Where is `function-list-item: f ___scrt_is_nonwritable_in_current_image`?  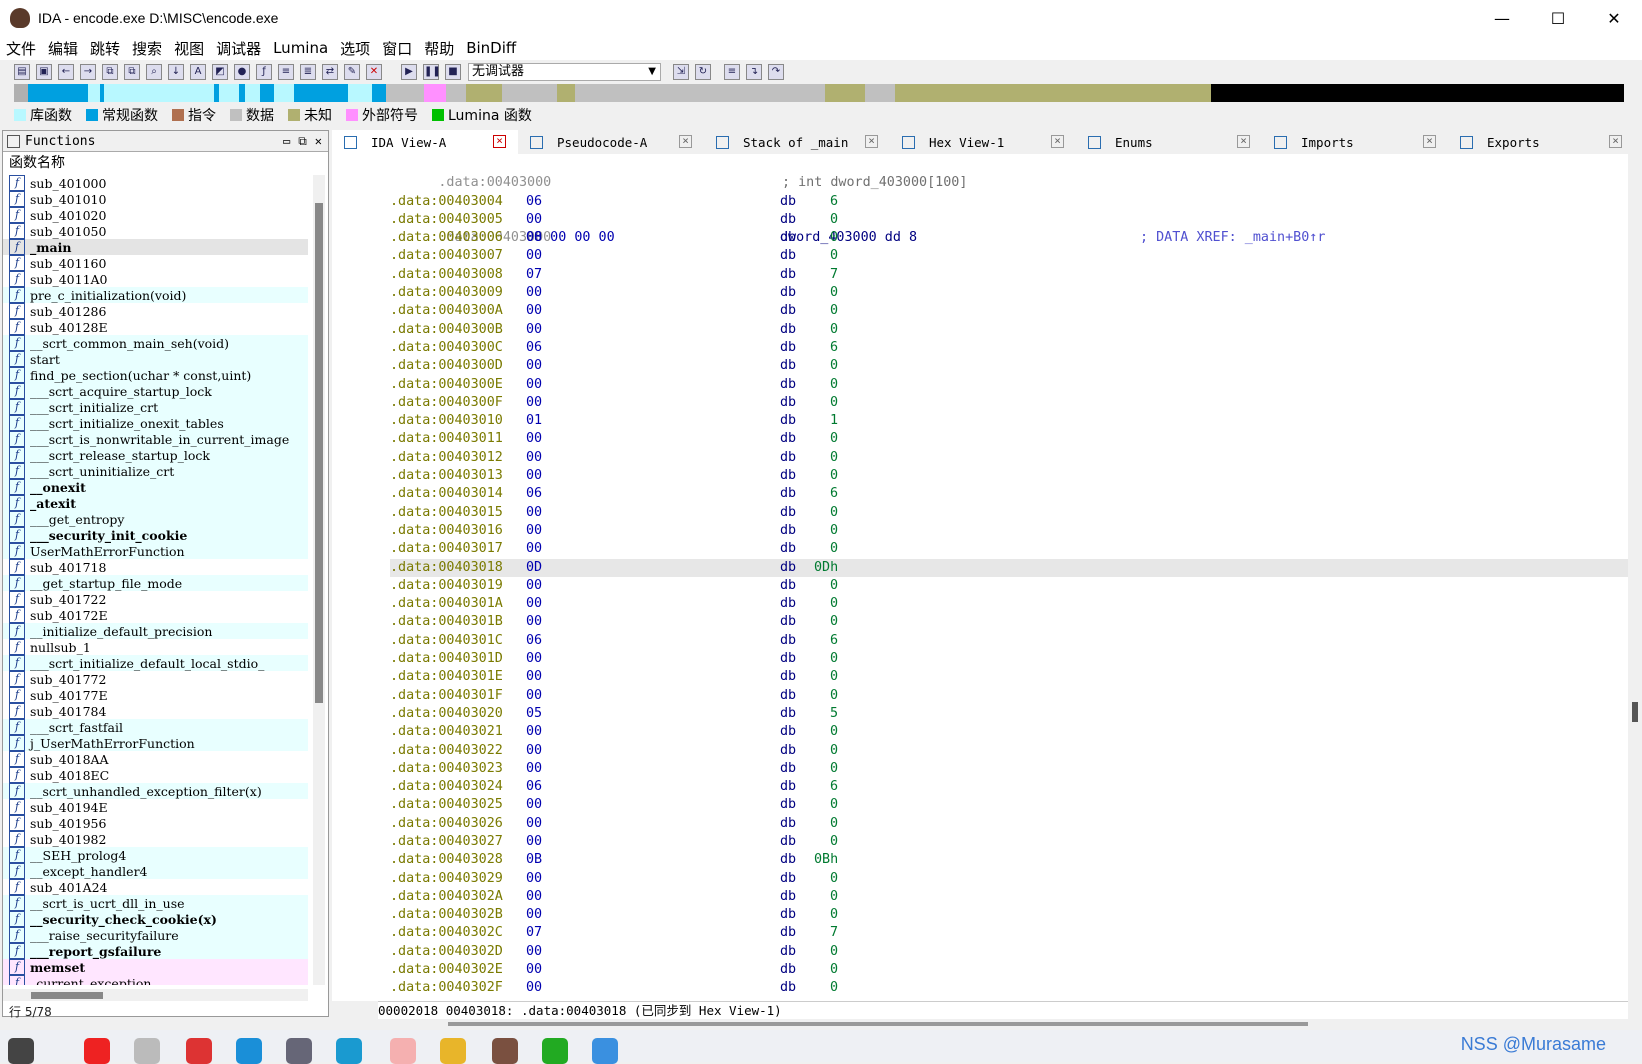
function-list-item: f ___scrt_is_nonwritable_in_current_image is located at coordinates (155, 439).